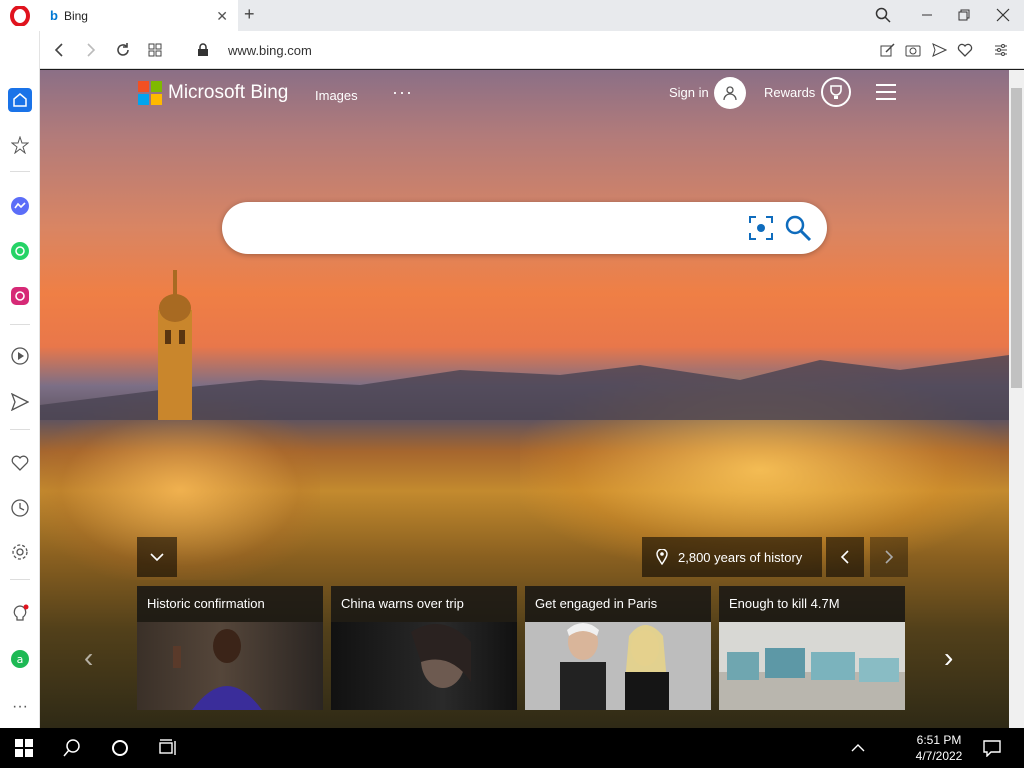 The image size is (1024, 768). What do you see at coordinates (20, 100) in the screenshot?
I see `home-icon` at bounding box center [20, 100].